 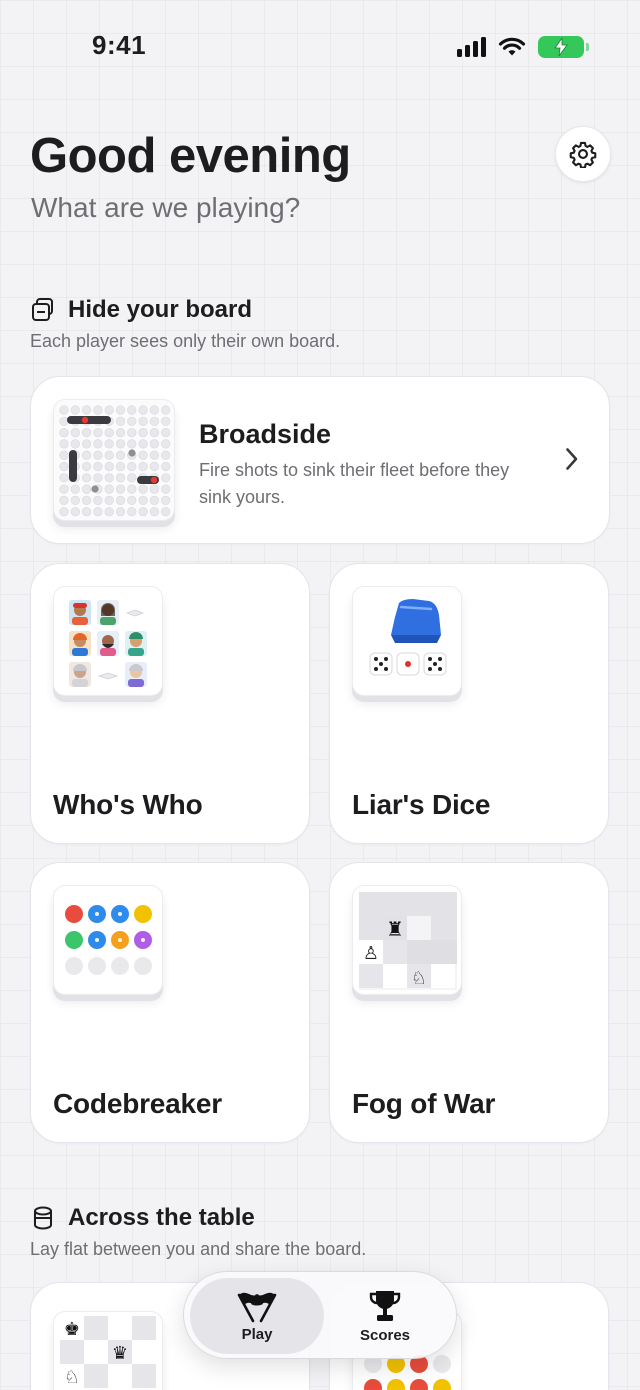 What do you see at coordinates (265, 434) in the screenshot?
I see `game-title: Broadside` at bounding box center [265, 434].